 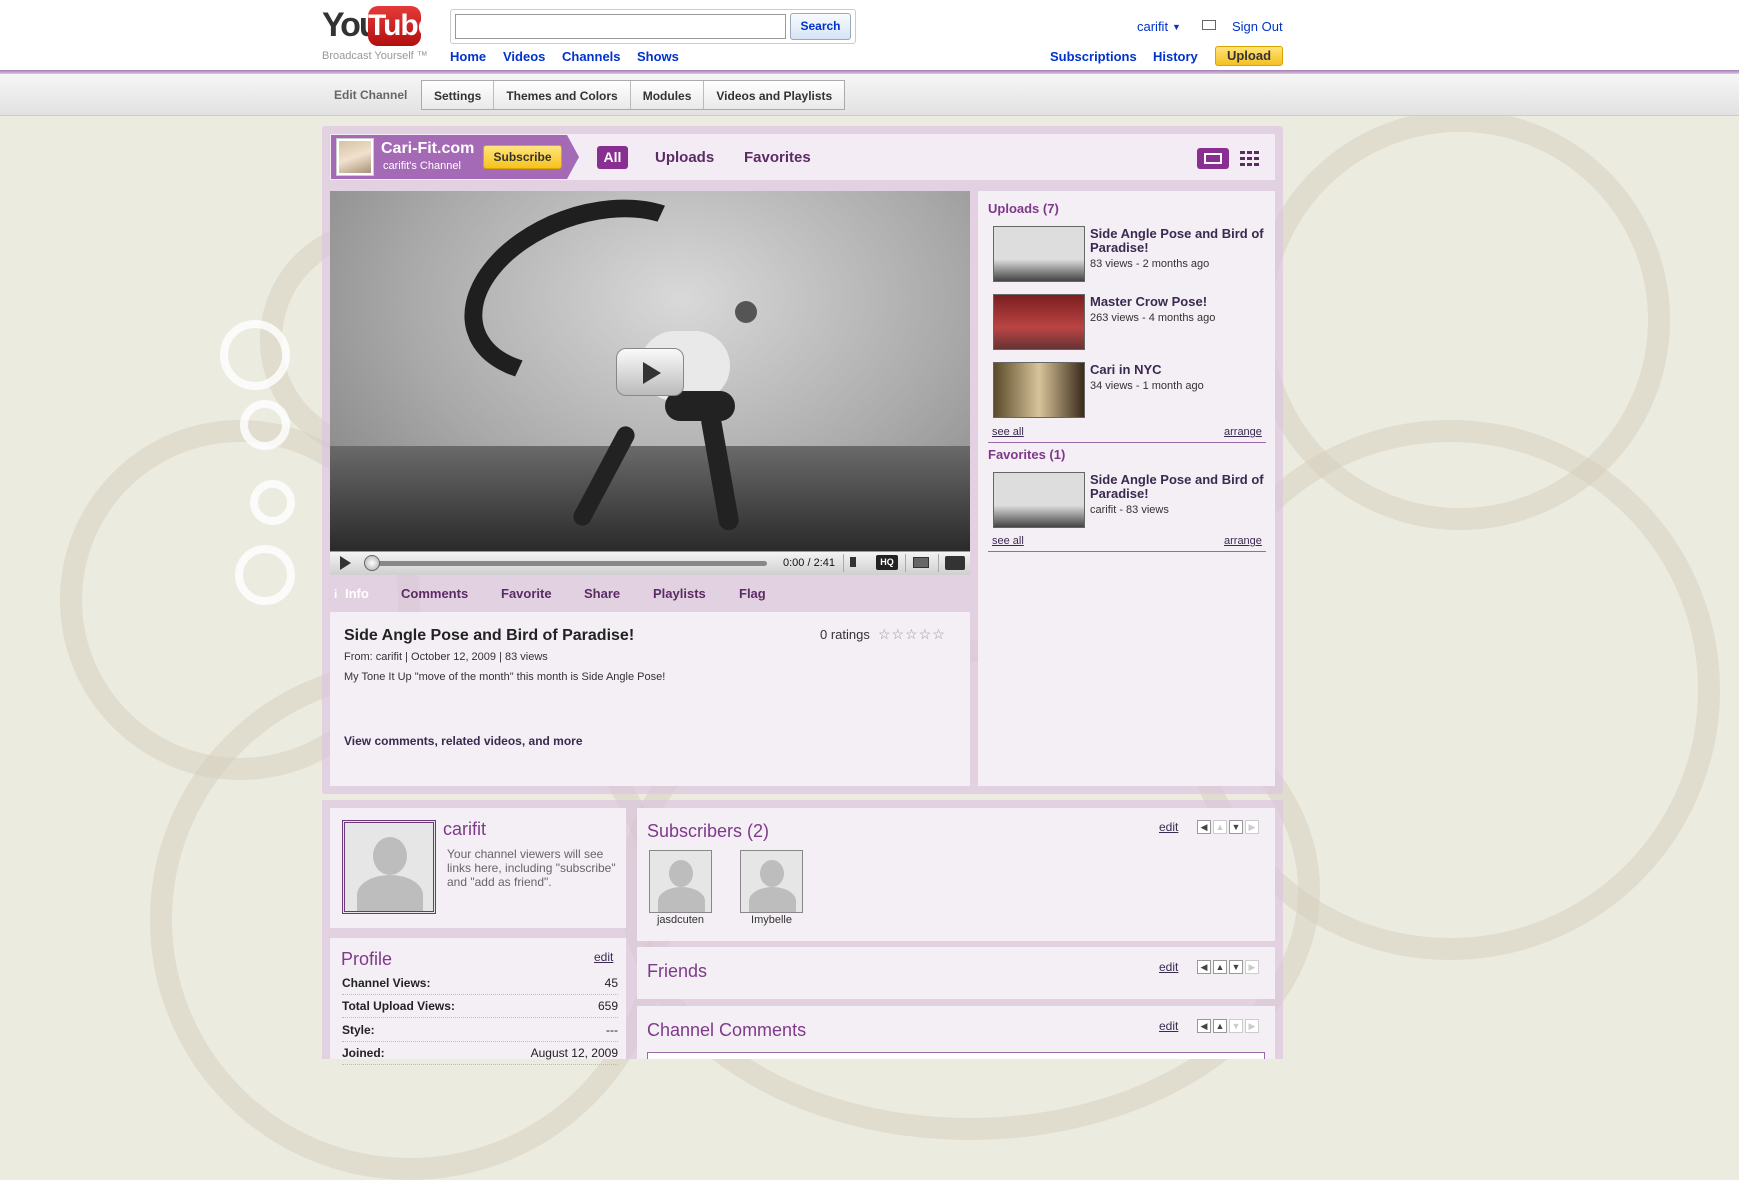 What do you see at coordinates (357, 593) in the screenshot?
I see `tab-info: Info` at bounding box center [357, 593].